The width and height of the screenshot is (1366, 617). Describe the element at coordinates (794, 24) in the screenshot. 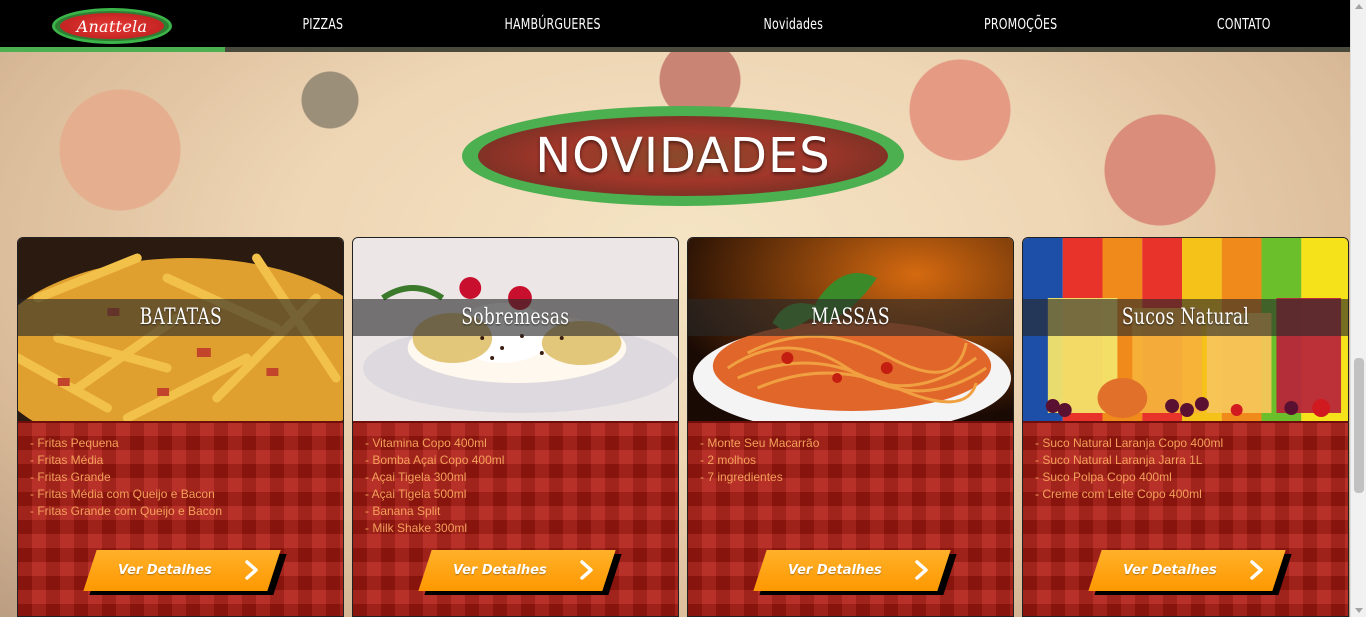

I see `nav-item-novidades: Novidades` at that location.